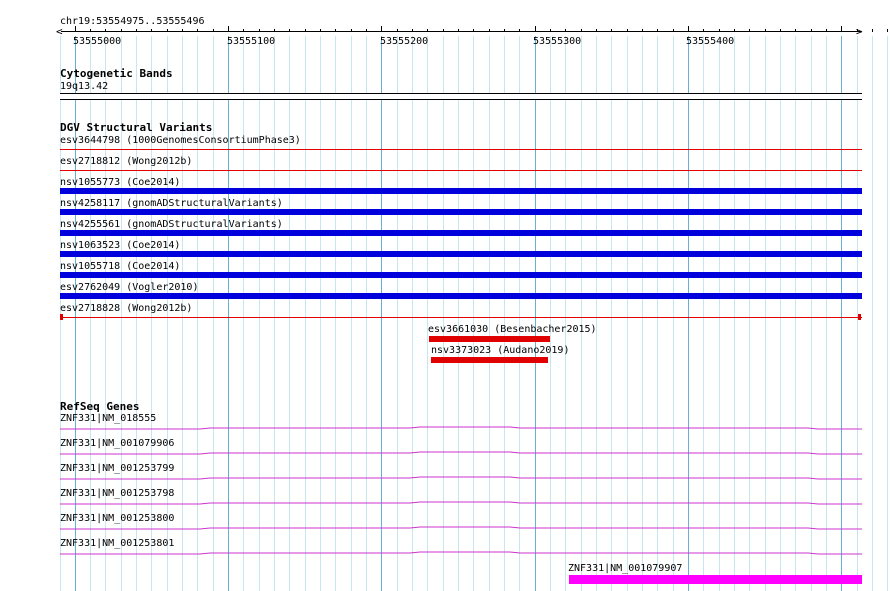  What do you see at coordinates (715, 579) in the screenshot?
I see `gene-exon-block` at bounding box center [715, 579].